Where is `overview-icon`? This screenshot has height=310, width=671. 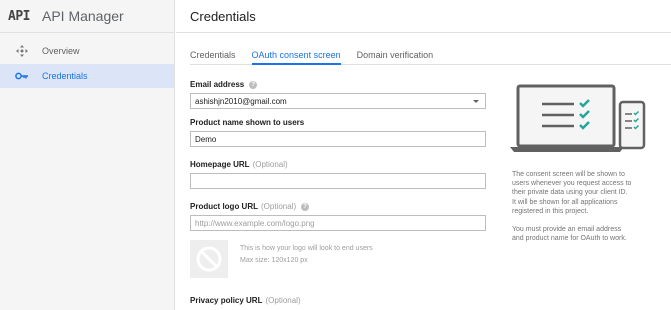 overview-icon is located at coordinates (22, 51).